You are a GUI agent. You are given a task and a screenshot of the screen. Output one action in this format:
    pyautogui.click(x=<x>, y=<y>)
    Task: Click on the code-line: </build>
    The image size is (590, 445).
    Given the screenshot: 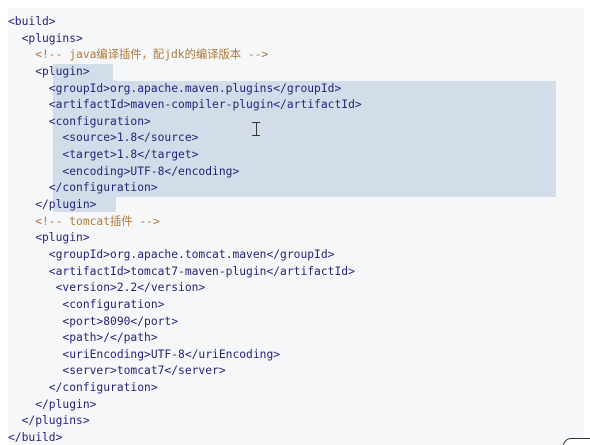 What is the action you would take?
    pyautogui.click(x=185, y=437)
    